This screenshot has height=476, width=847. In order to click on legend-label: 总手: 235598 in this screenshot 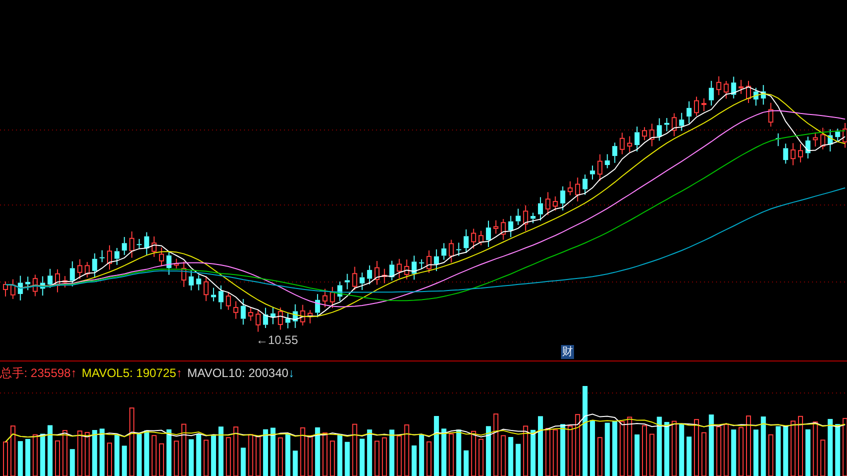, I will do `click(35, 373)`.